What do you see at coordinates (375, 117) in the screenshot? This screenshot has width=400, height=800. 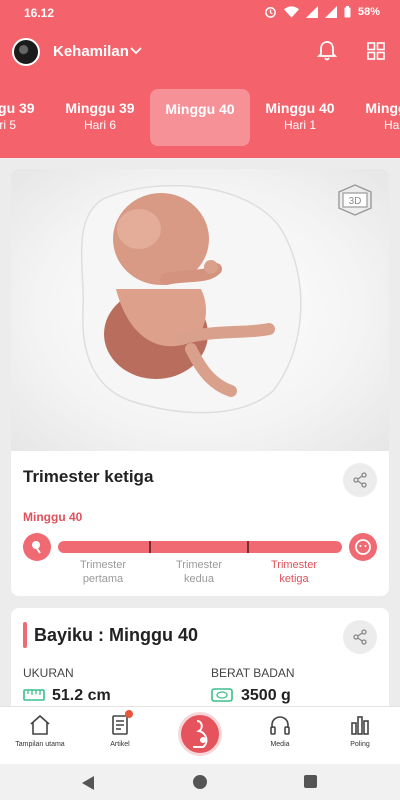 I see `tab-week-40-day-2: Minggu 40 Hari 2` at bounding box center [375, 117].